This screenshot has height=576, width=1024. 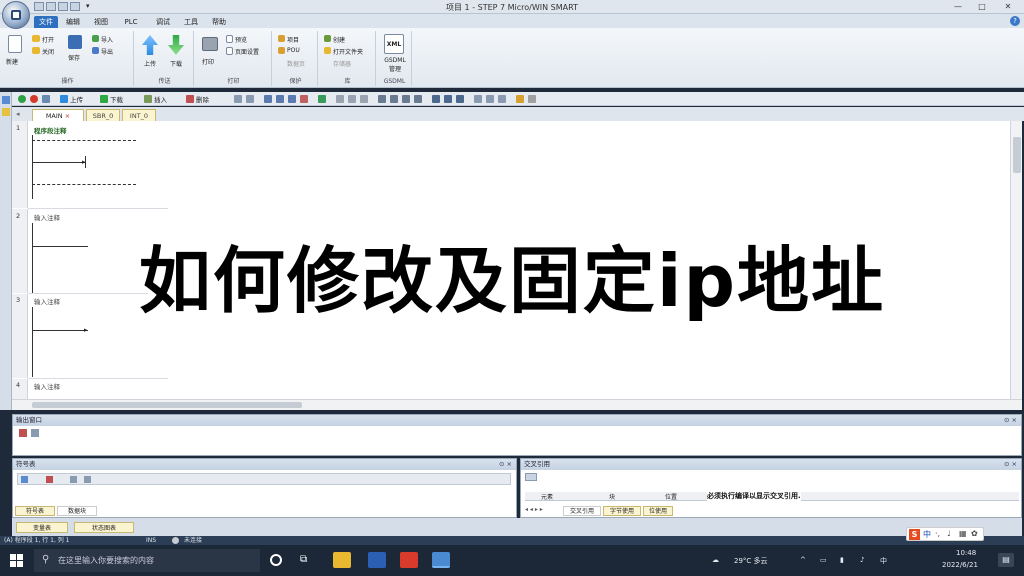 I want to click on instructions-icon, so click(x=6, y=112).